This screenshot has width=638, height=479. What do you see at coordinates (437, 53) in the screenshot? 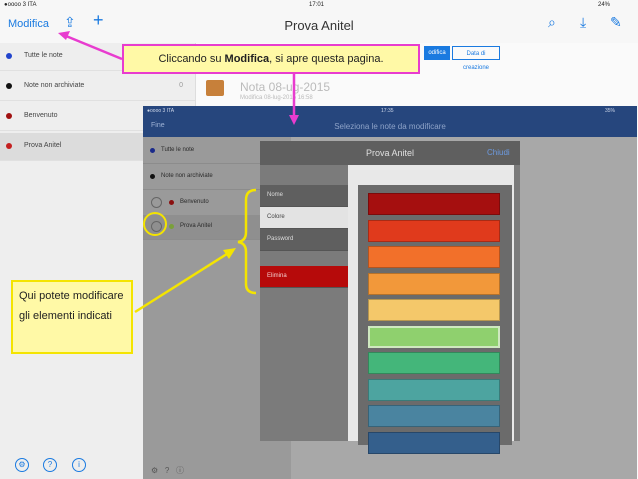
I see `tab-modified: odifica` at bounding box center [437, 53].